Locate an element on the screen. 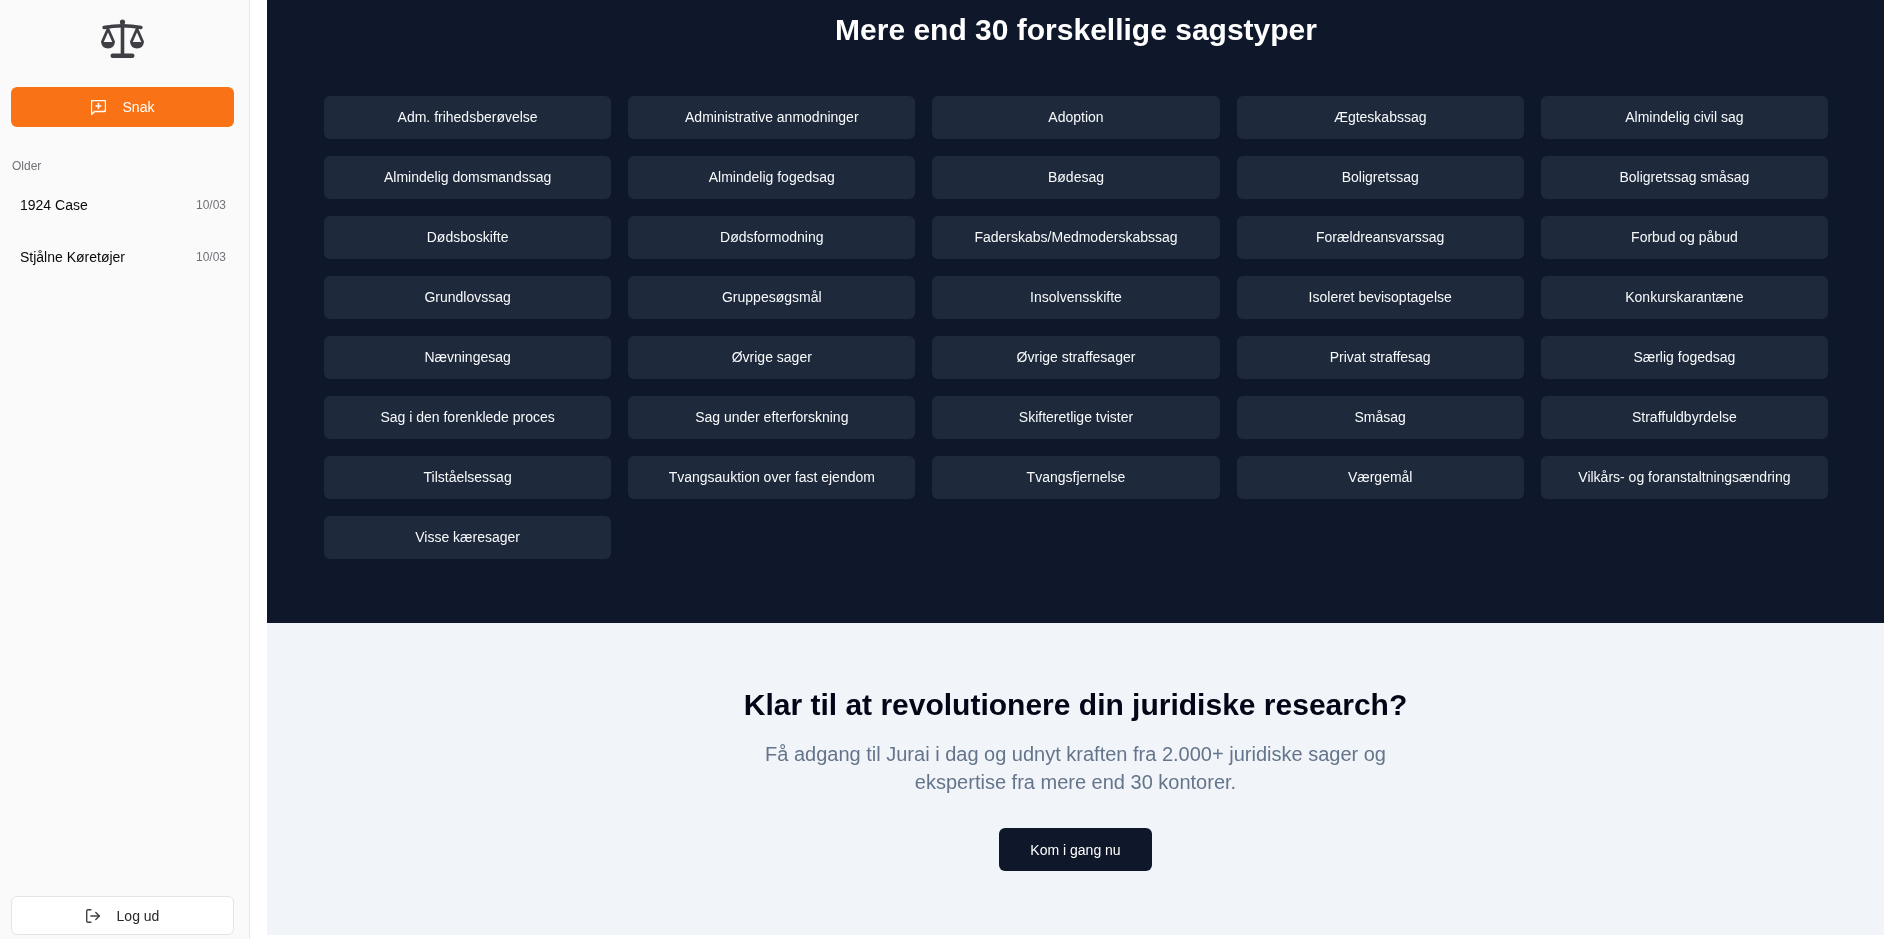  get-started-button: Kom i gang nu is located at coordinates (1075, 849).